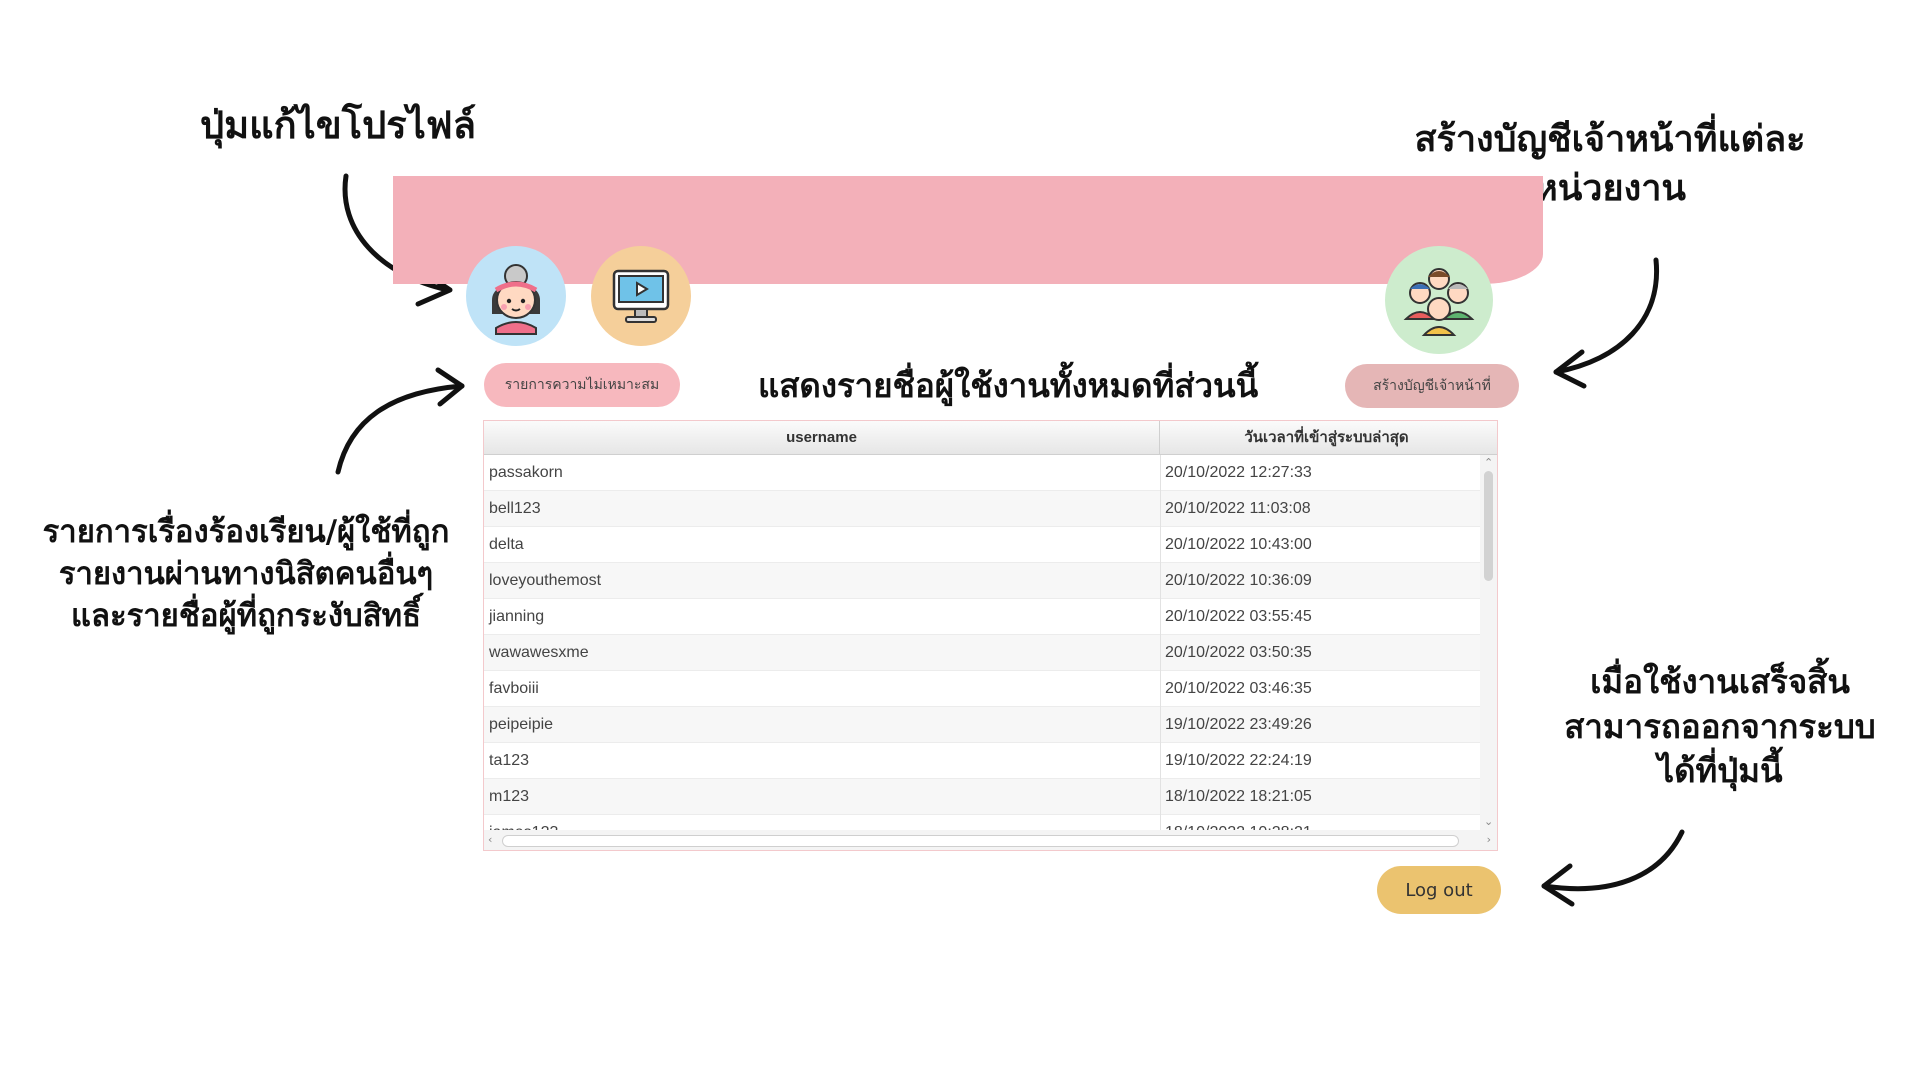  Describe the element at coordinates (1008, 385) in the screenshot. I see `annotation-table-caption: แสดงรายชื่อผู้ใช้งานทั้งหมดที่ส่วนนี้` at that location.